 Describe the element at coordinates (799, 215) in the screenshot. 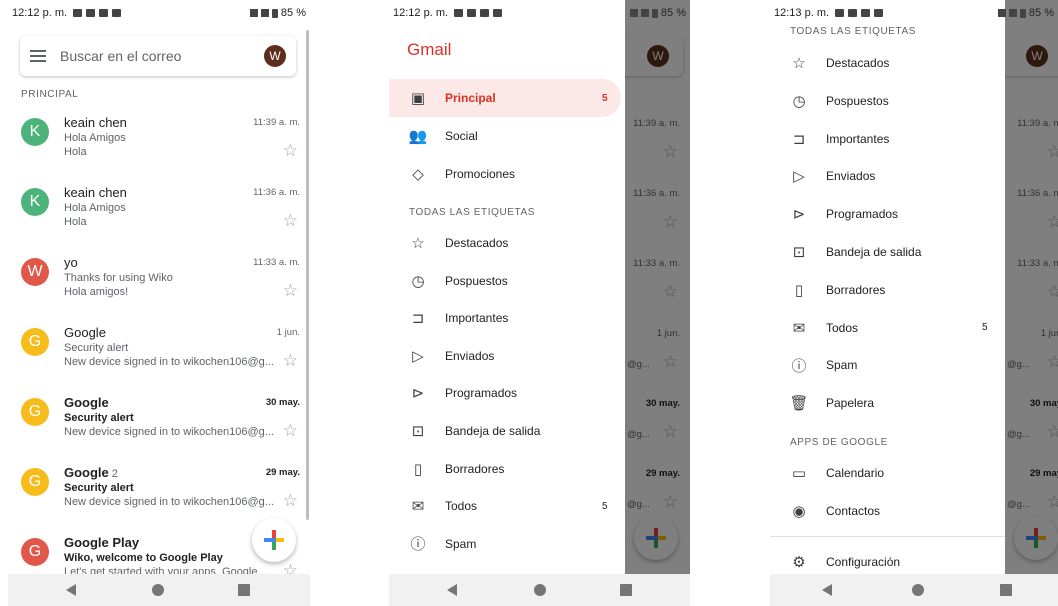

I see `scheduled-icon: ⊳` at that location.